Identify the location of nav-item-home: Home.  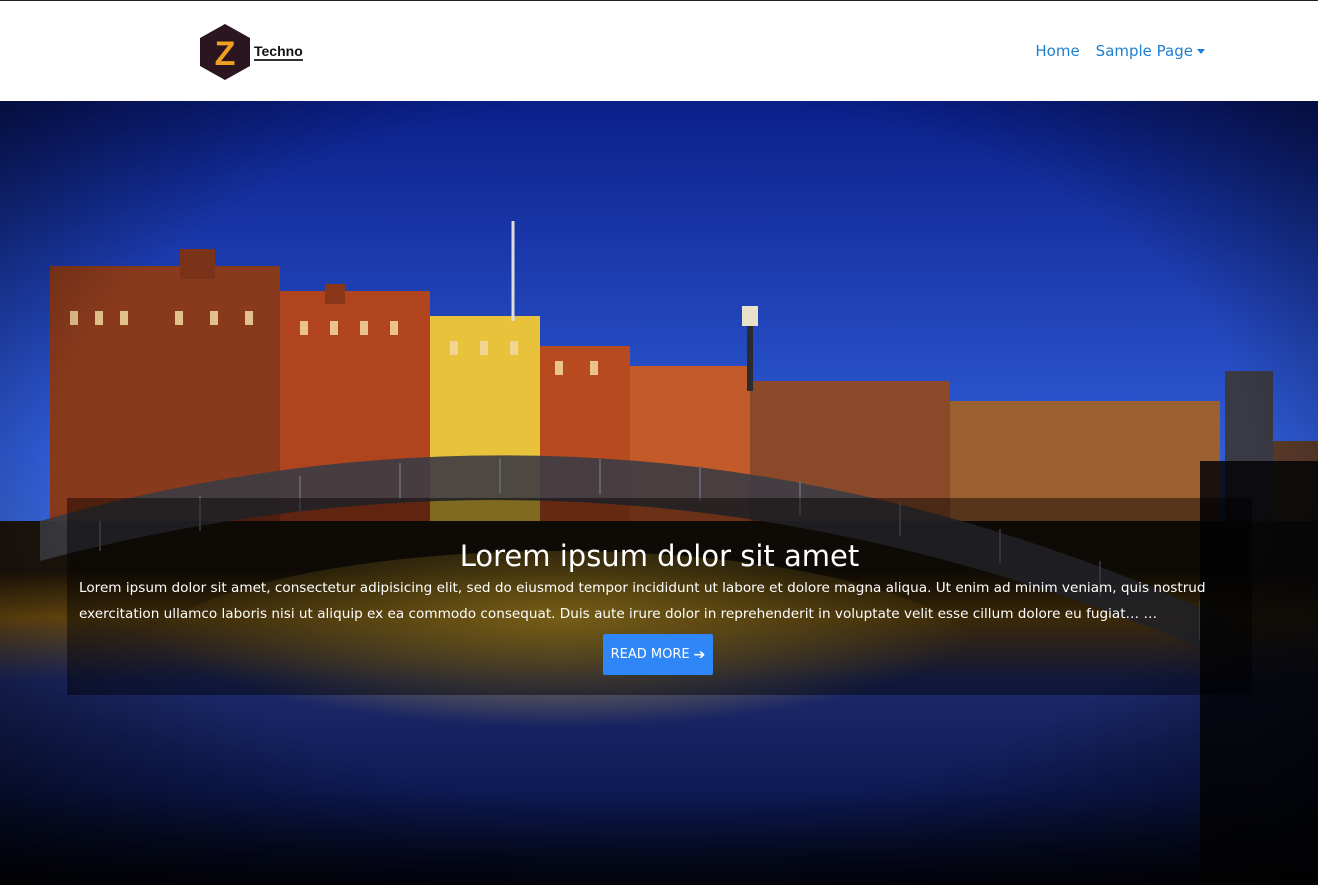
(1057, 51).